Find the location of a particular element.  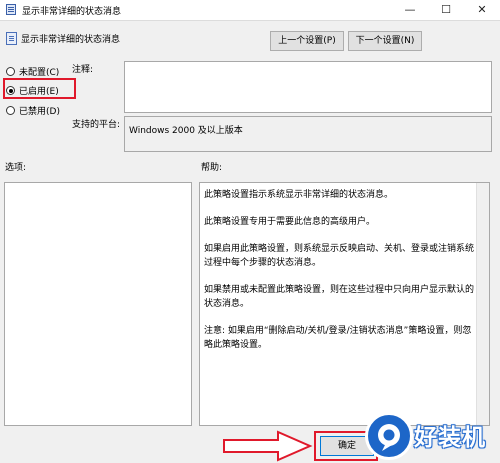

watermark-logo-icon is located at coordinates (389, 436).